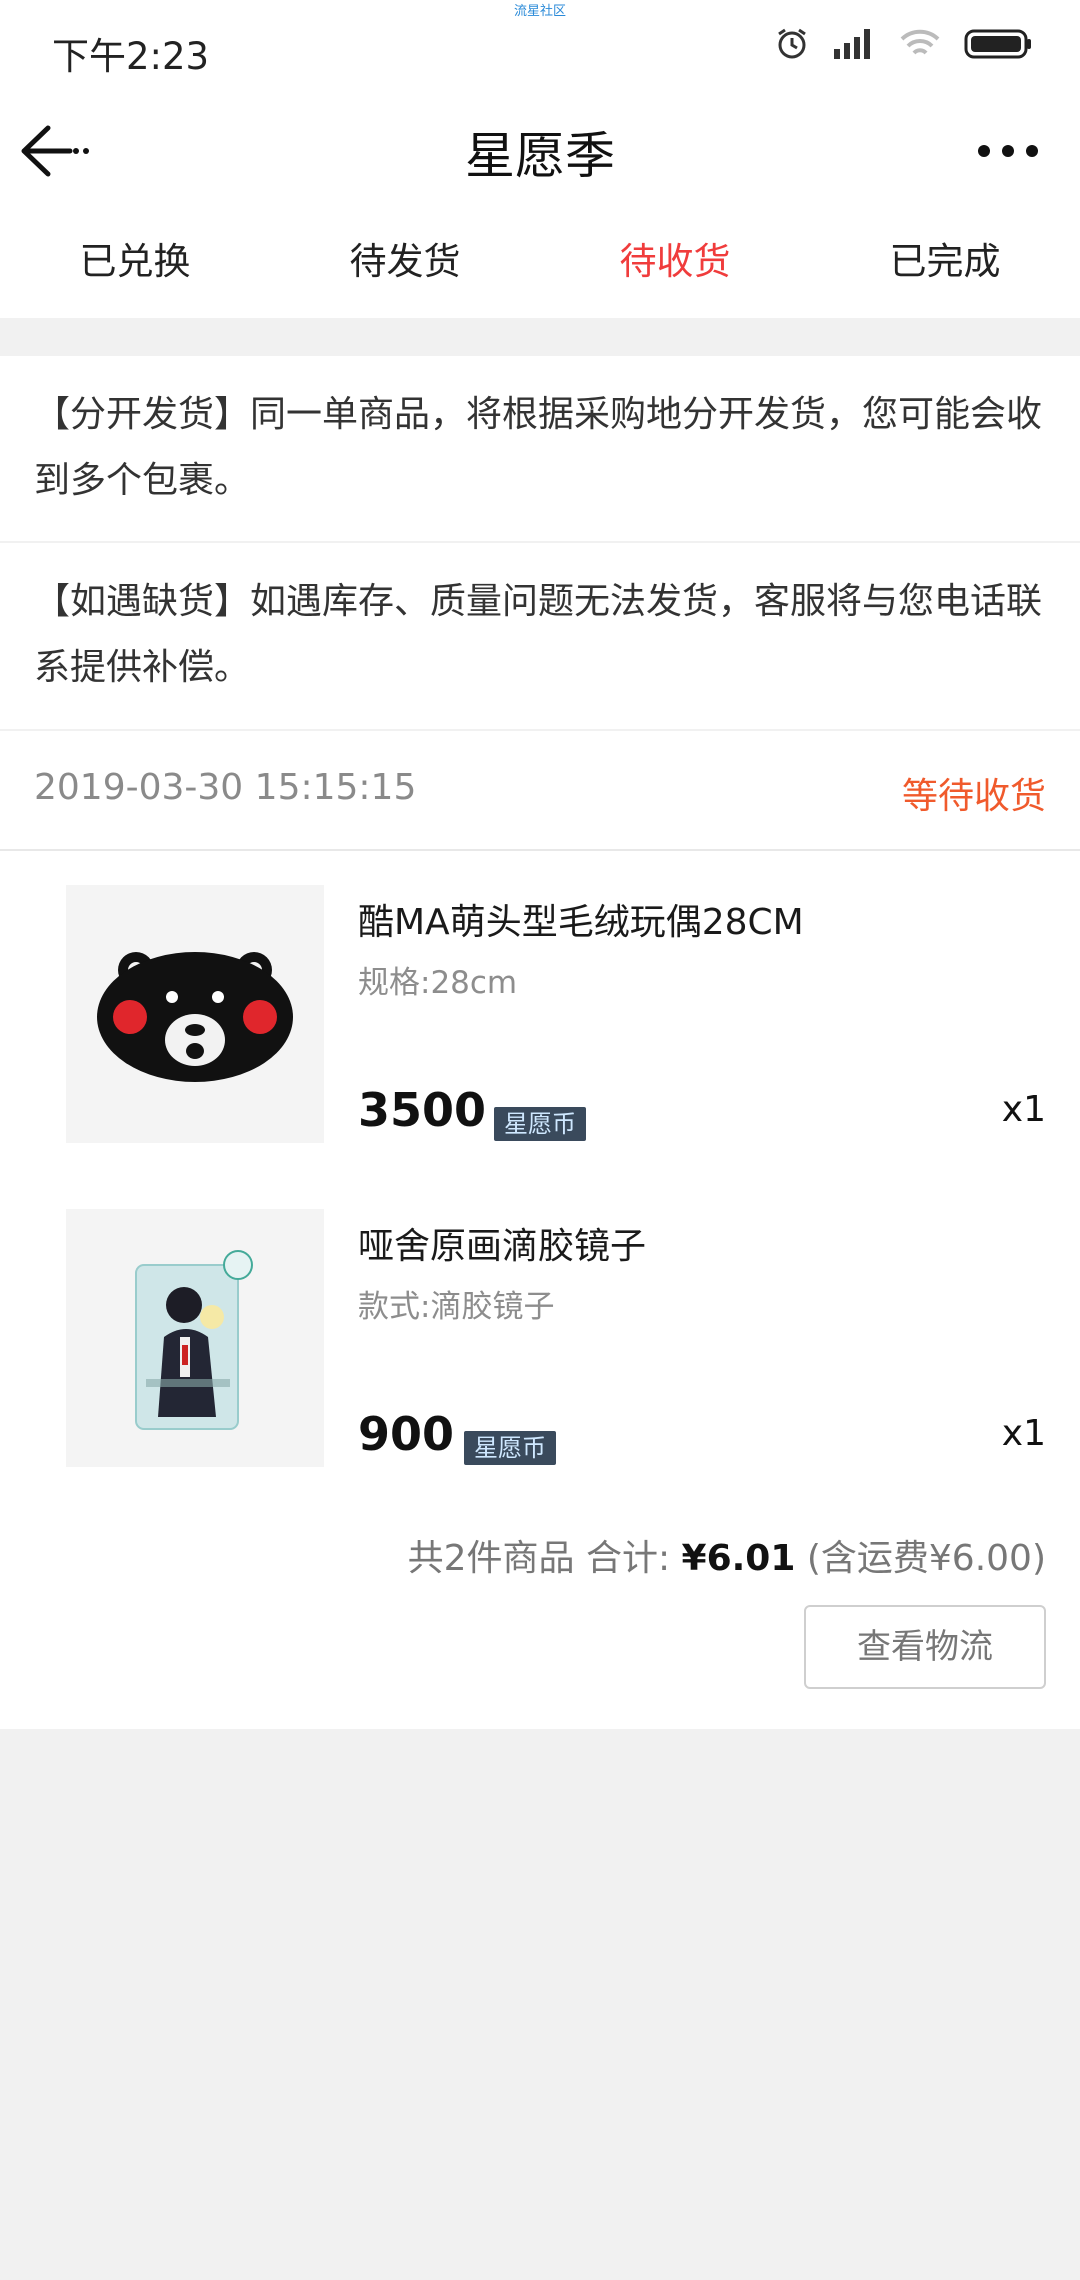 This screenshot has height=2280, width=1080. Describe the element at coordinates (540, 1339) in the screenshot. I see `list-item: 哑舍原画滴胶镜子 款式:滴胶镜子 900 星愿币 x1` at that location.